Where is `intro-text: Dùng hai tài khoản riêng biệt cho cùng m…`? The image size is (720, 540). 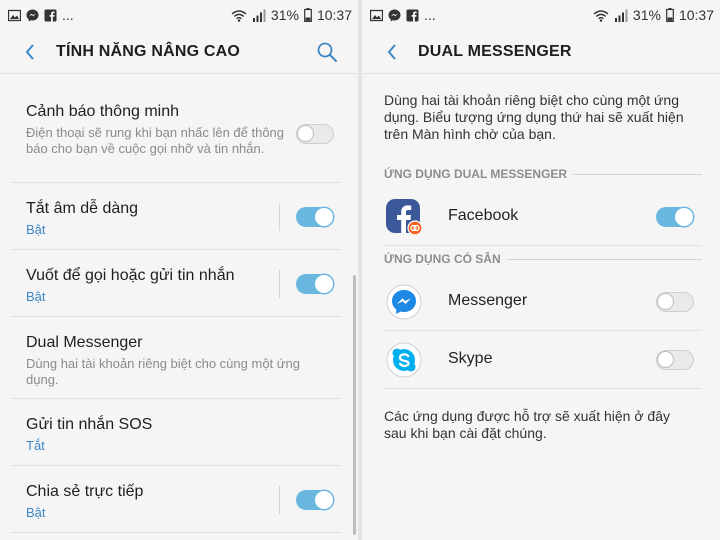 intro-text: Dùng hai tài khoản riêng biệt cho cùng m… is located at coordinates (534, 117).